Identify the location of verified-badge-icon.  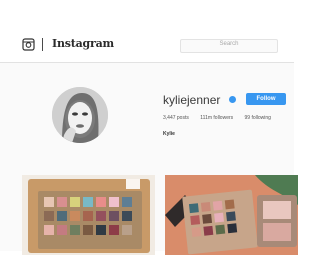
(232, 99).